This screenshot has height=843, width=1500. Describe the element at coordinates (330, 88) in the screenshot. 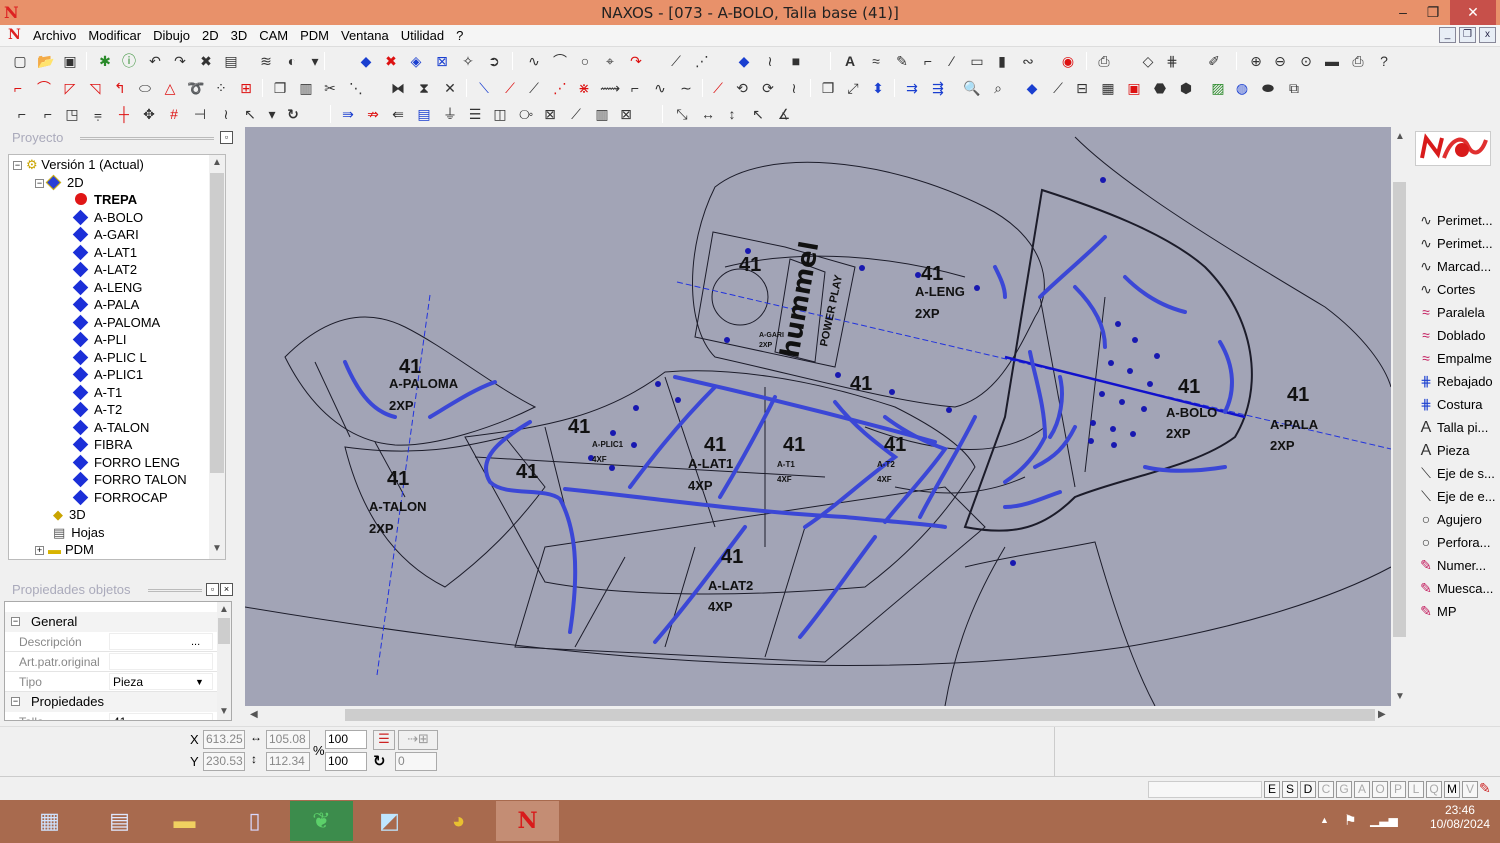

I see `scissors-icon: ✂` at that location.